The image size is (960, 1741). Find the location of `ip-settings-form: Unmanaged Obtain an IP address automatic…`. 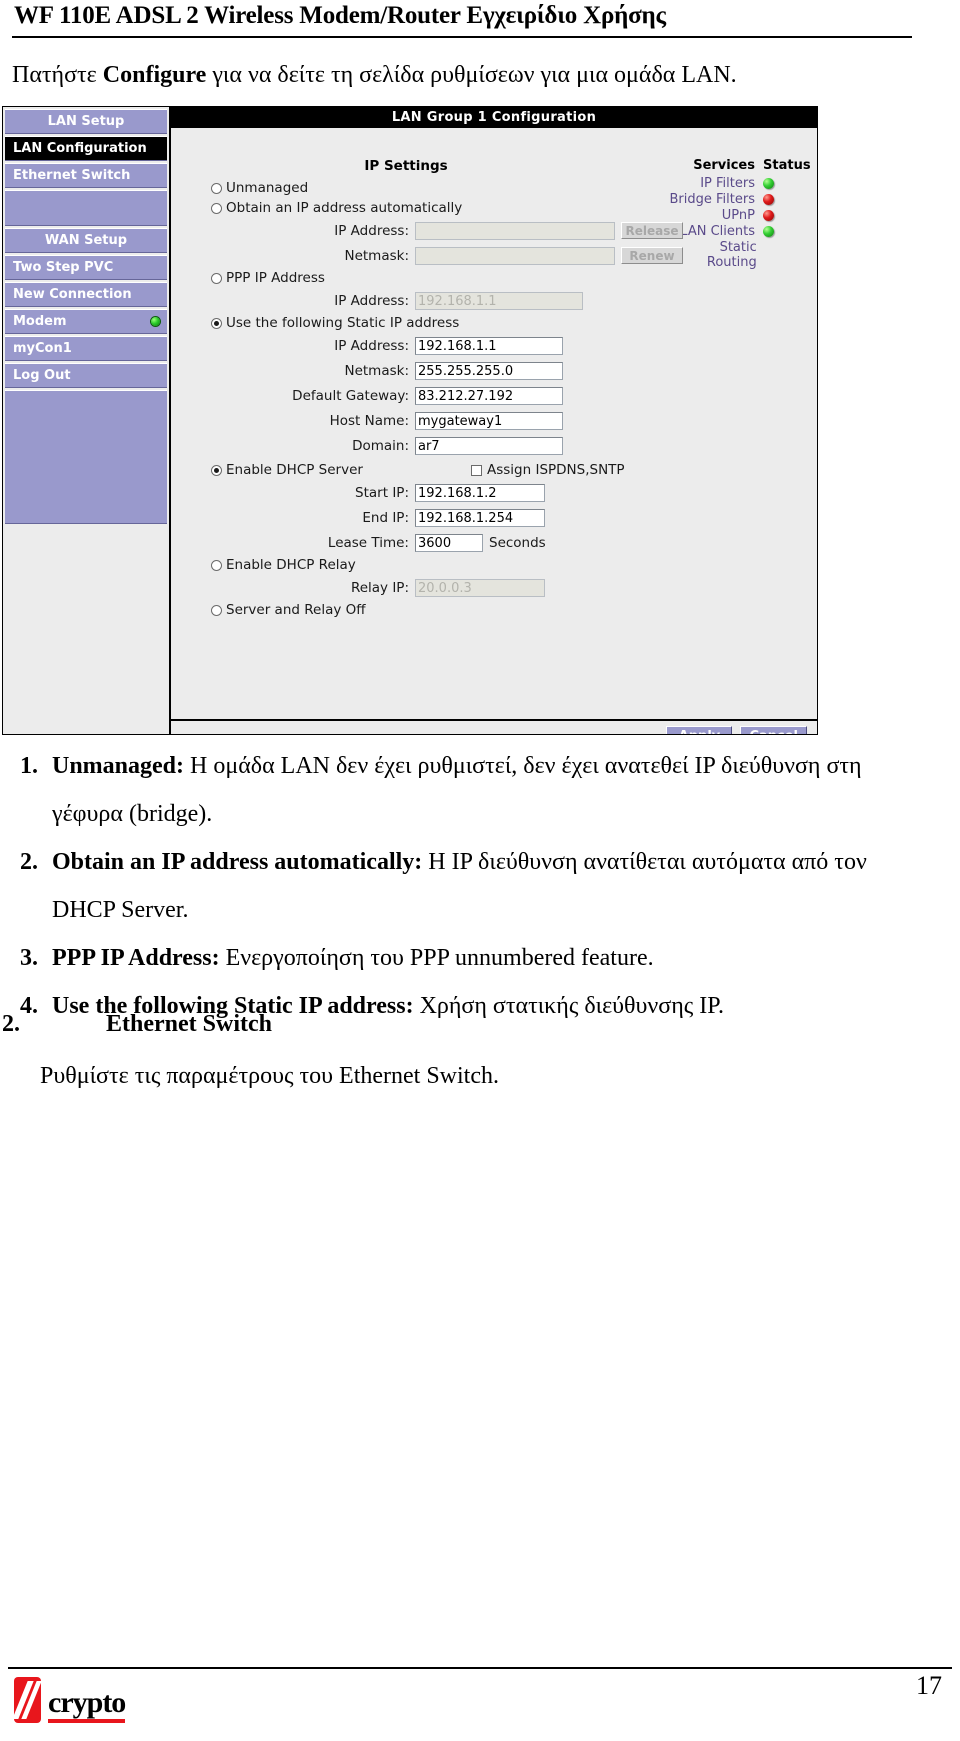

ip-settings-form: Unmanaged Obtain an IP address automatic… is located at coordinates (431, 399).